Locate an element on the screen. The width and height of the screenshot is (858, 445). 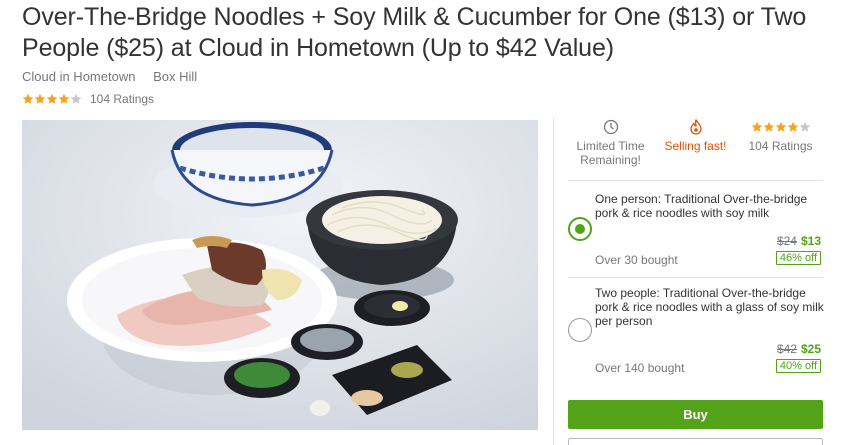
secondary-button is located at coordinates (695, 441).